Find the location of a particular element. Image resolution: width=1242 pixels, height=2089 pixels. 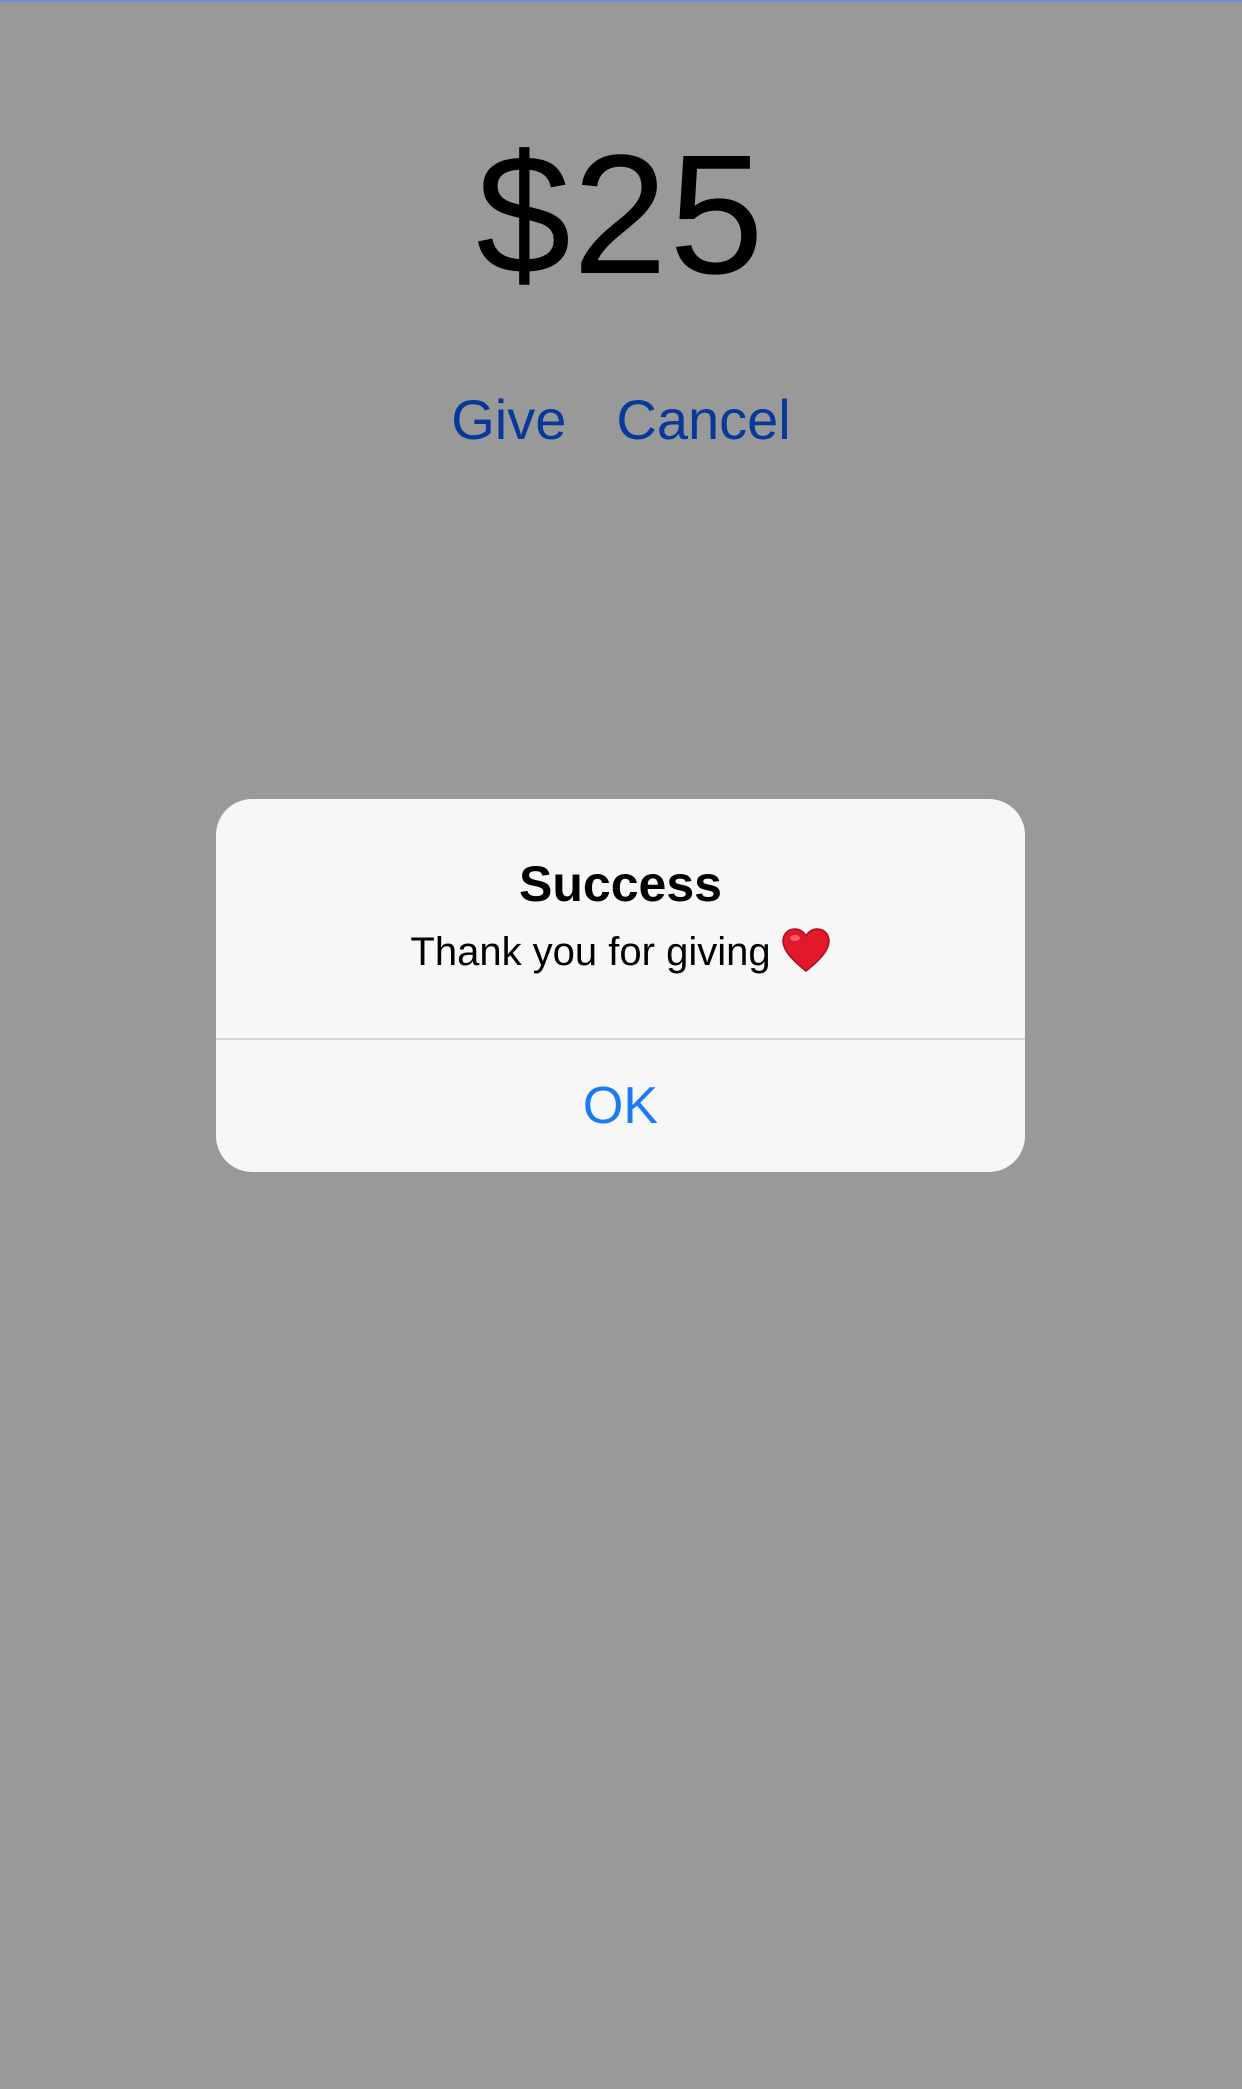

alert-message-row: Thank you for giving is located at coordinates (620, 952).